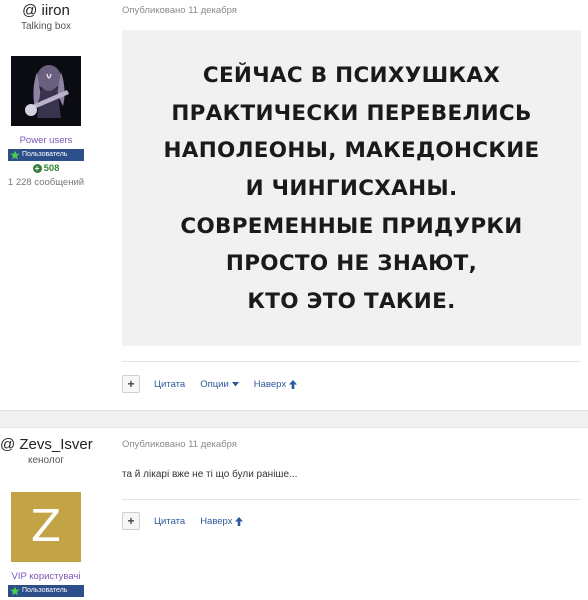 The width and height of the screenshot is (588, 600). What do you see at coordinates (351, 75) in the screenshot?
I see `meme-line: СЕЙЧАС В ПСИХУШКАХ` at bounding box center [351, 75].